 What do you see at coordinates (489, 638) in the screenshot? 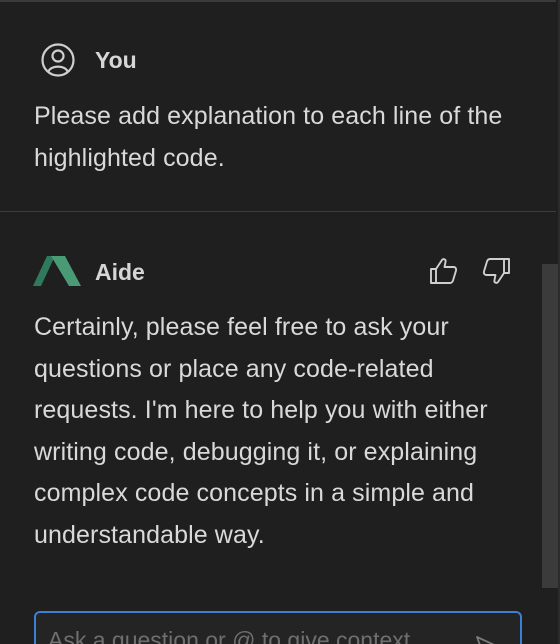
I see `send-icon` at bounding box center [489, 638].